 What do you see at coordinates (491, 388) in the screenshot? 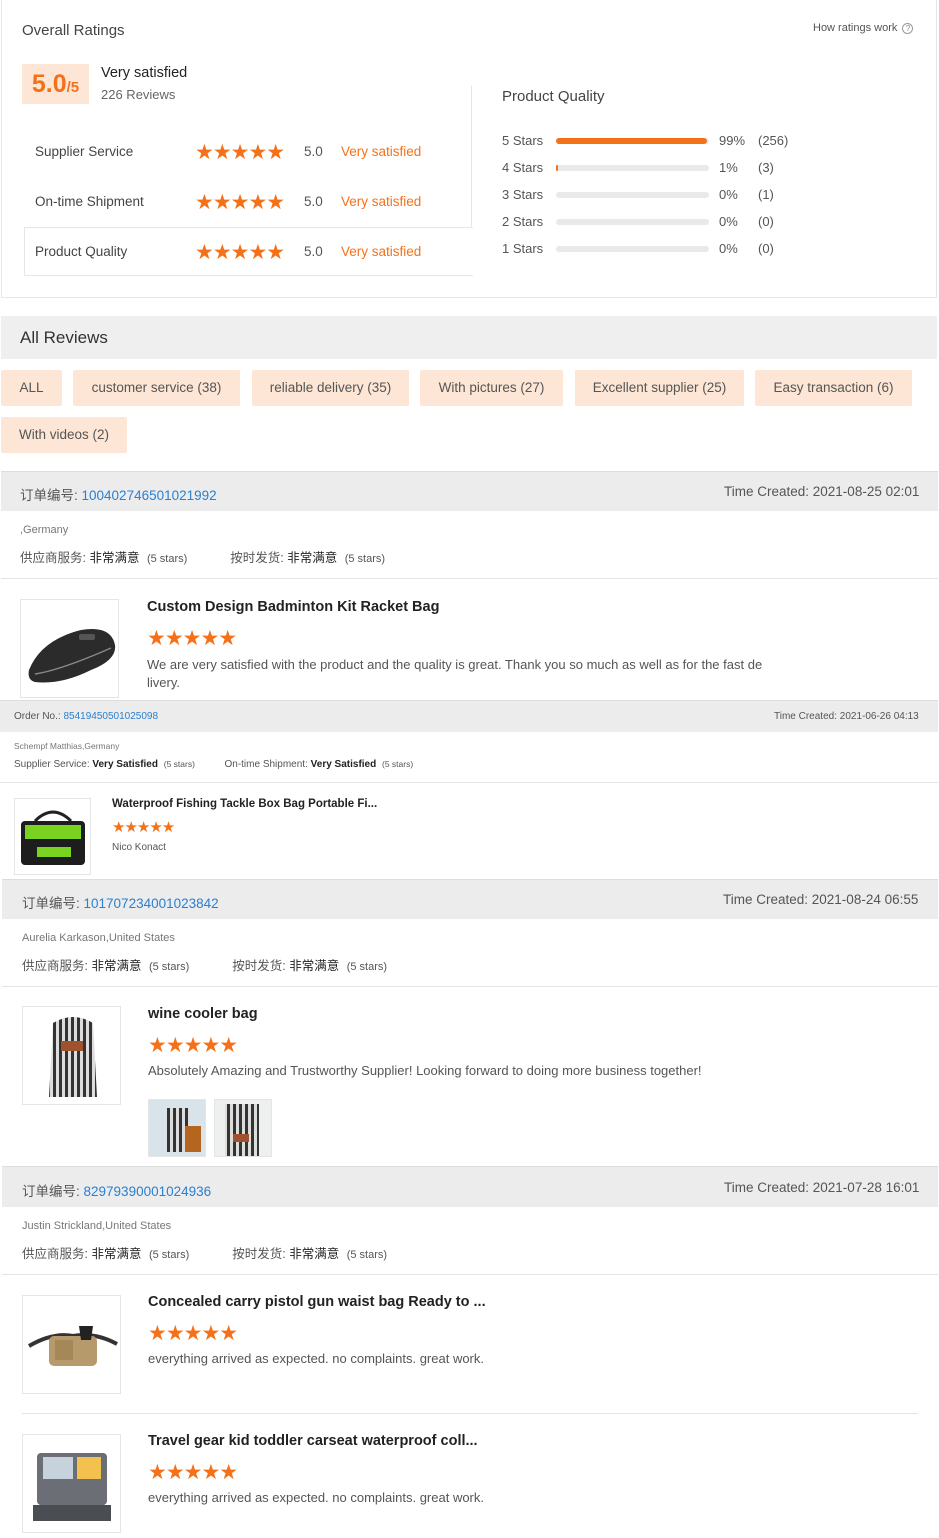
I see `filter-tag-with-pictures: With pictures (27)` at bounding box center [491, 388].